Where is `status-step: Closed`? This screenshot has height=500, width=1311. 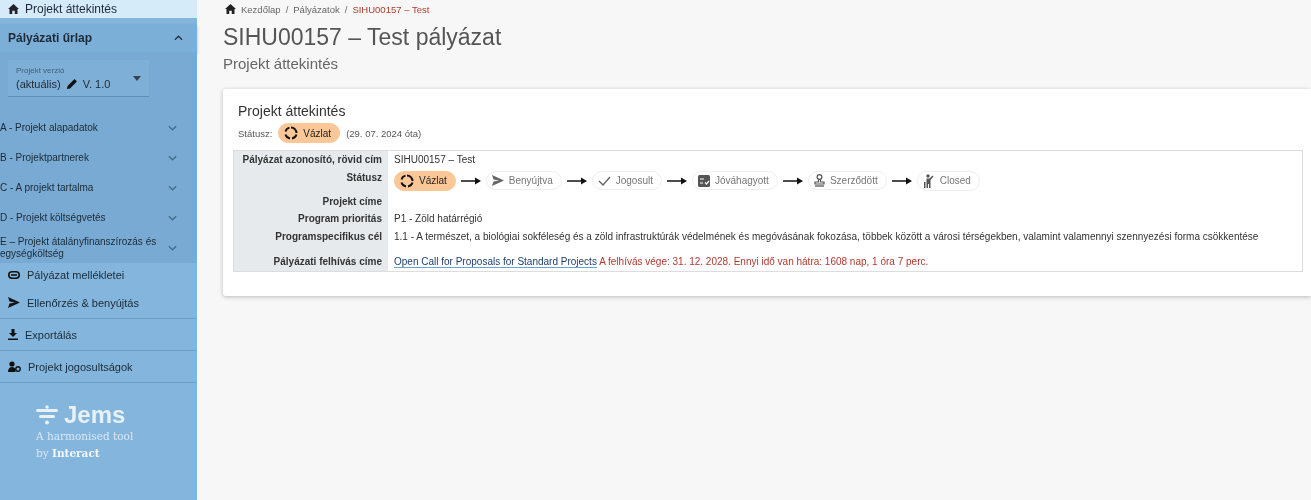
status-step: Closed is located at coordinates (948, 180).